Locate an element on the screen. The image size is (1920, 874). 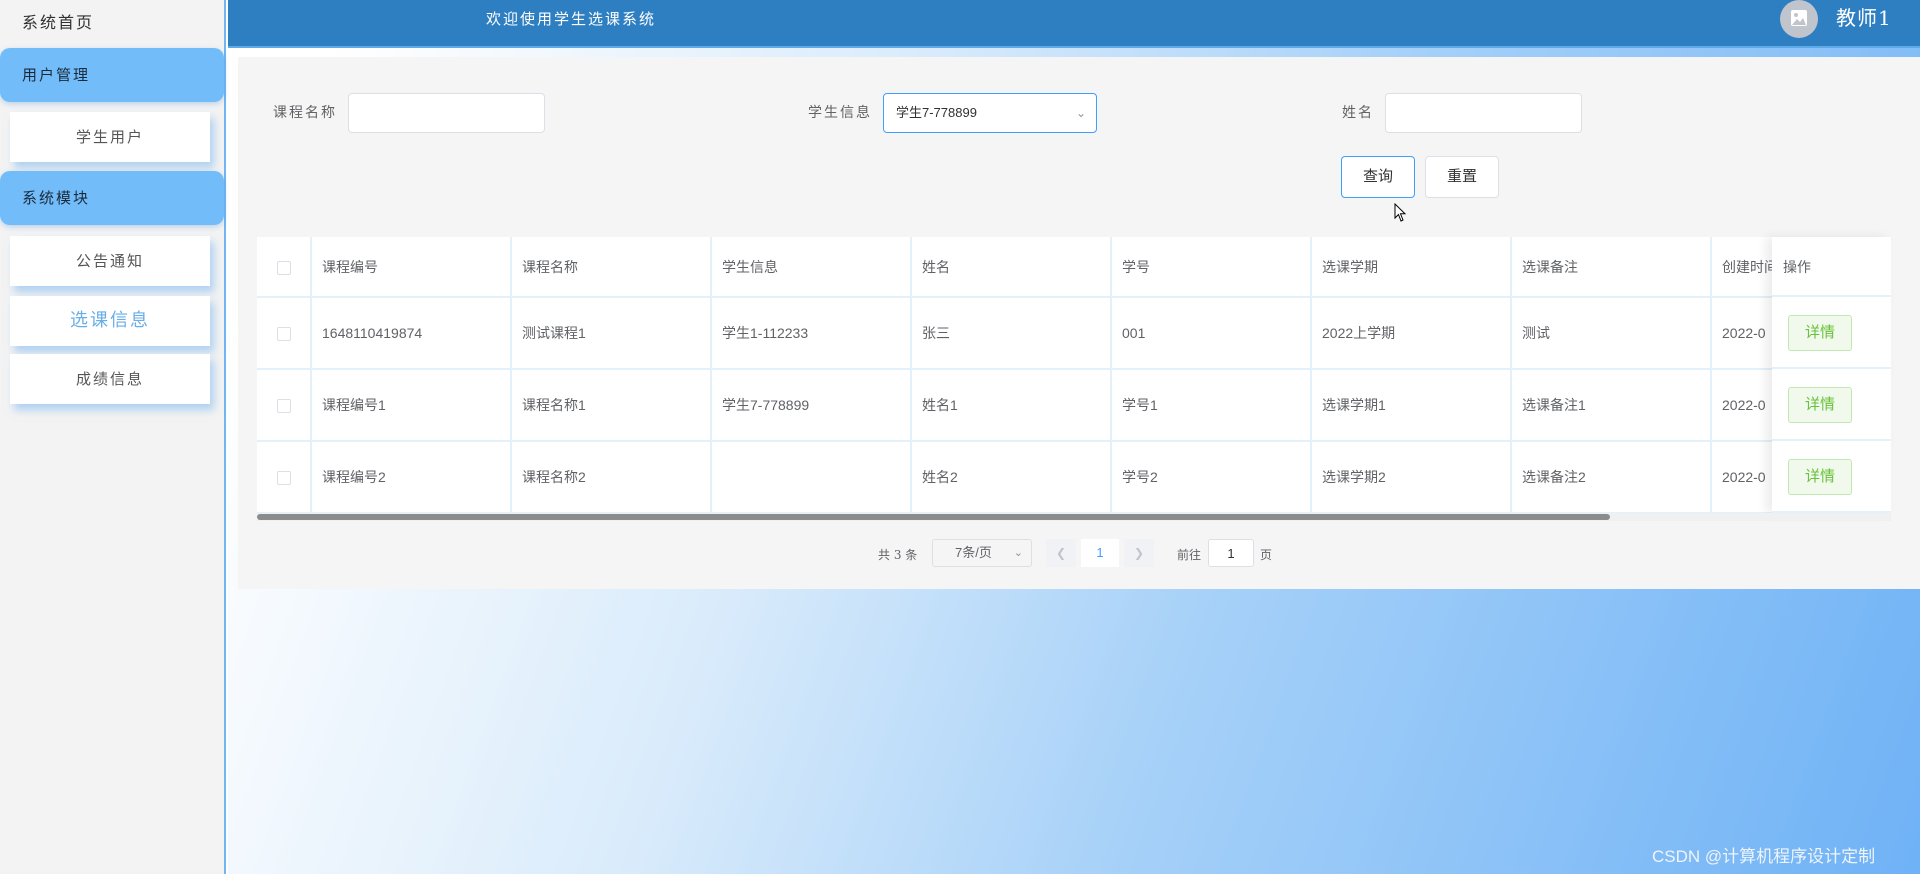
cell-course-name: 课程名称1 is located at coordinates (611, 405).